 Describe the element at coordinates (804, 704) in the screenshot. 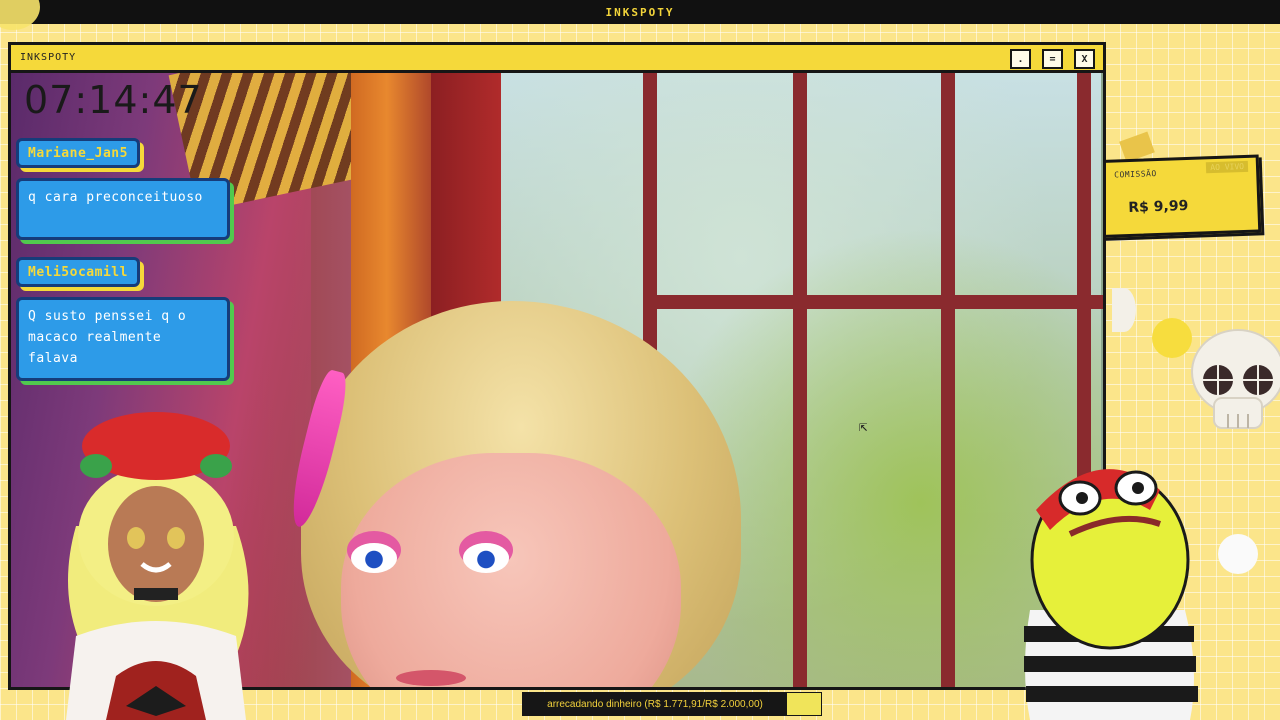

I see `goal-progress-remaining` at that location.